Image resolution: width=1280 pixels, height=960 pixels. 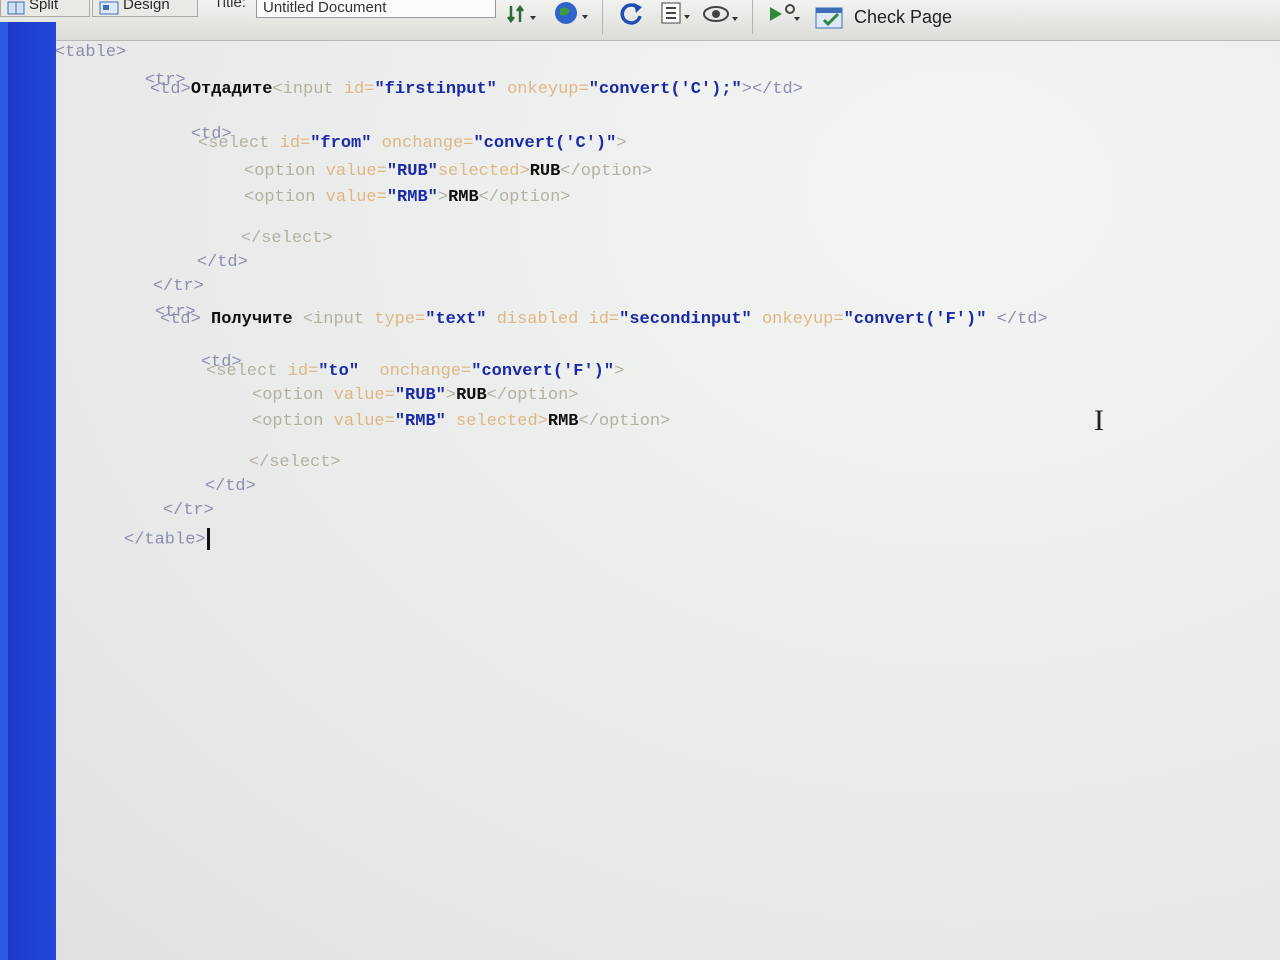 I want to click on code-text: Получите, so click(x=251, y=319).